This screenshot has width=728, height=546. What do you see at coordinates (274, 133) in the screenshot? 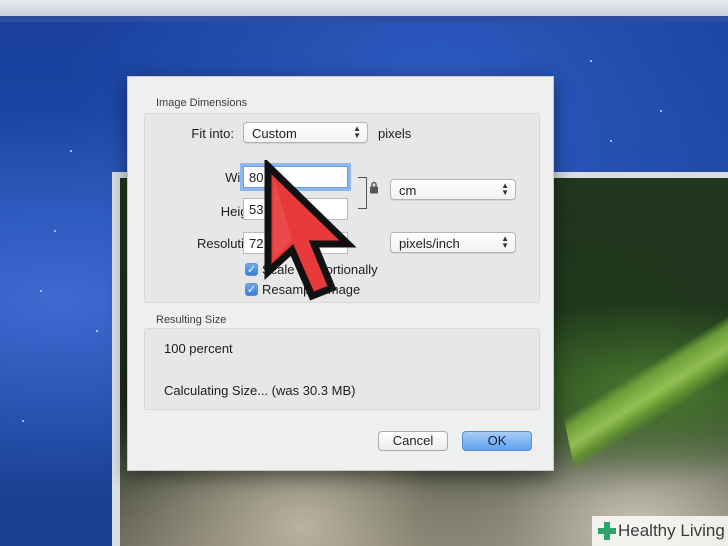
I see `fit-into-value: Custom` at bounding box center [274, 133].